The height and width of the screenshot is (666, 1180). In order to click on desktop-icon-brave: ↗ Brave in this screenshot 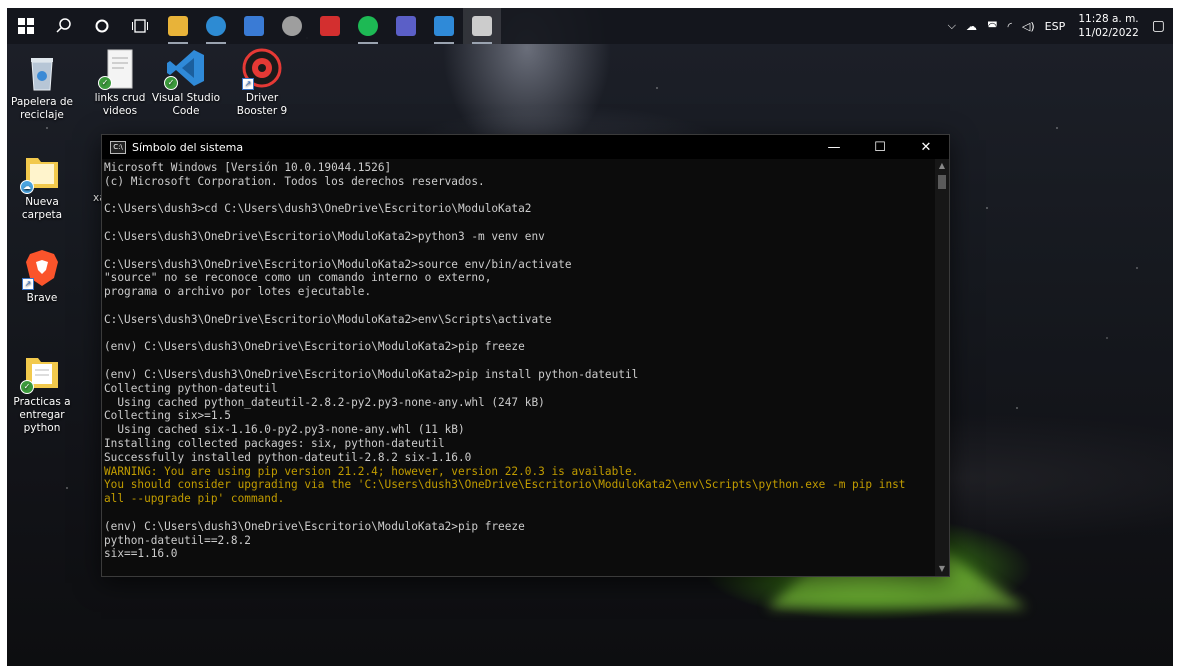, I will do `click(43, 276)`.